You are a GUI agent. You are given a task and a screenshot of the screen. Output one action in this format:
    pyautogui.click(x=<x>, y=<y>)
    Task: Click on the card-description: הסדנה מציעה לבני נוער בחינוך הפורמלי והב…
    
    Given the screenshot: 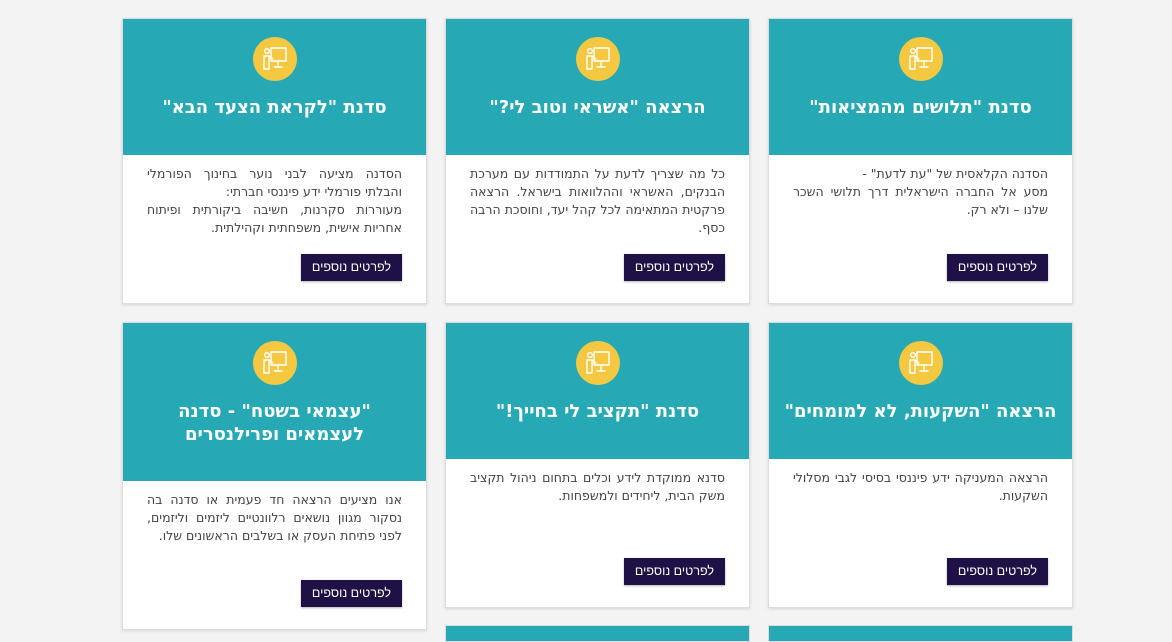 What is the action you would take?
    pyautogui.click(x=274, y=200)
    